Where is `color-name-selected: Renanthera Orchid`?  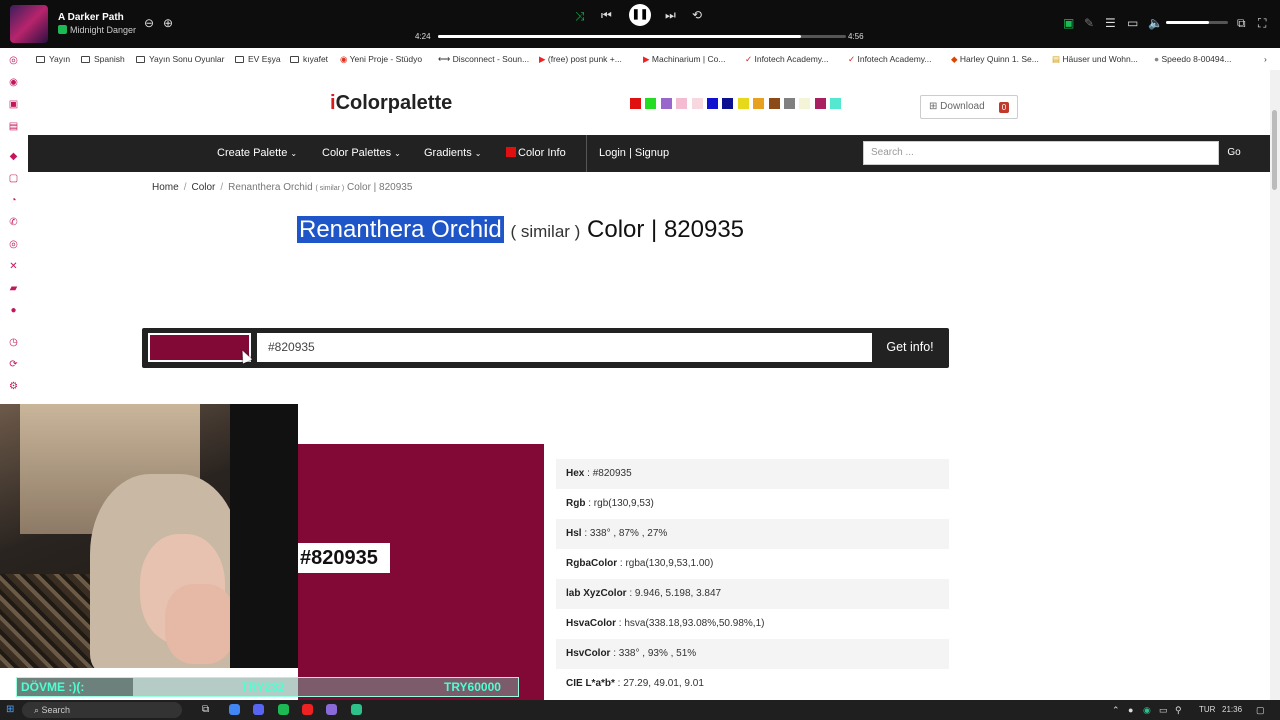 color-name-selected: Renanthera Orchid is located at coordinates (400, 229).